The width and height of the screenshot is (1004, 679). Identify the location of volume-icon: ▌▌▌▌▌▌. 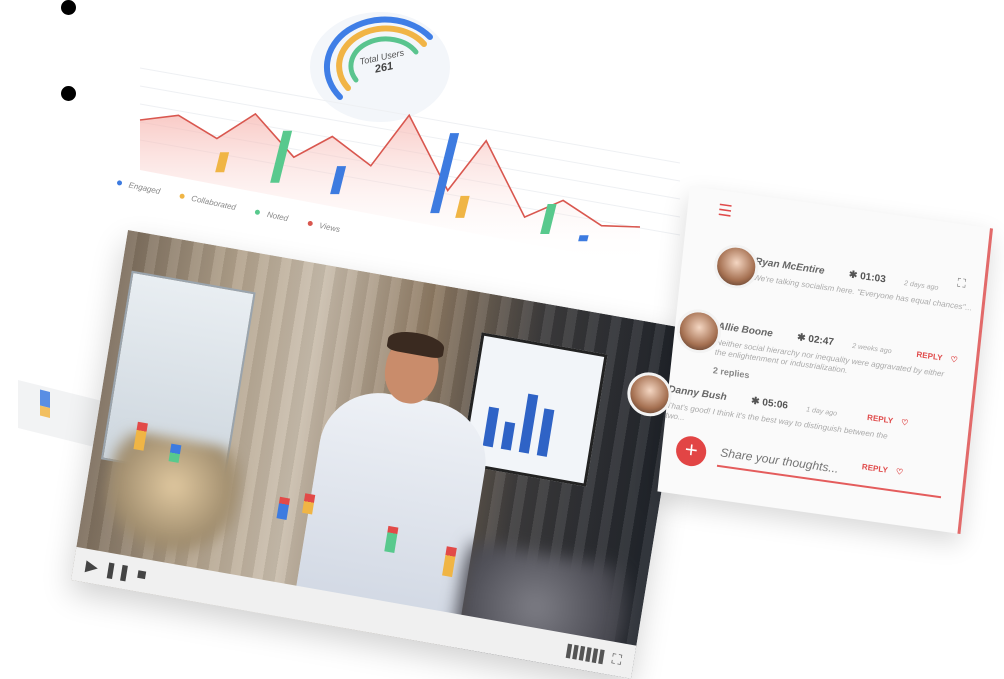
(586, 654).